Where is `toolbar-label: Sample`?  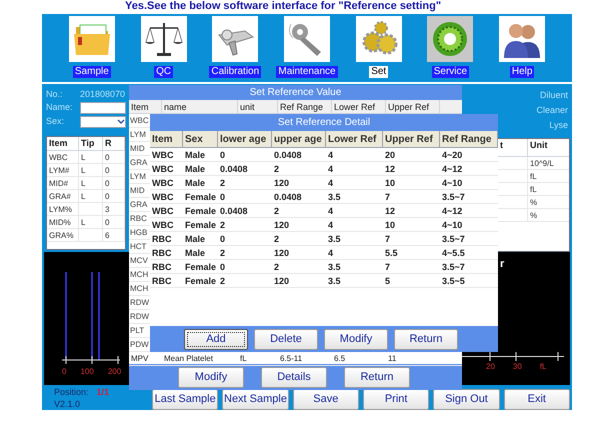
toolbar-label: Sample is located at coordinates (91, 72).